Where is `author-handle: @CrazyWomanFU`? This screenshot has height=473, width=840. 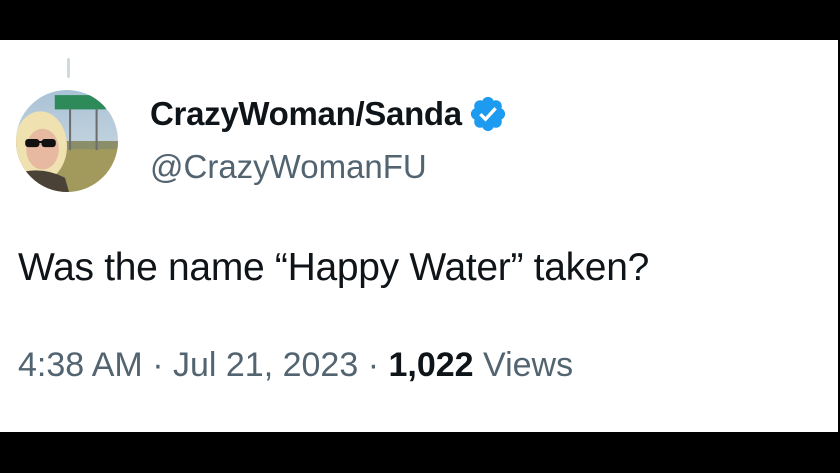
author-handle: @CrazyWomanFU is located at coordinates (288, 167).